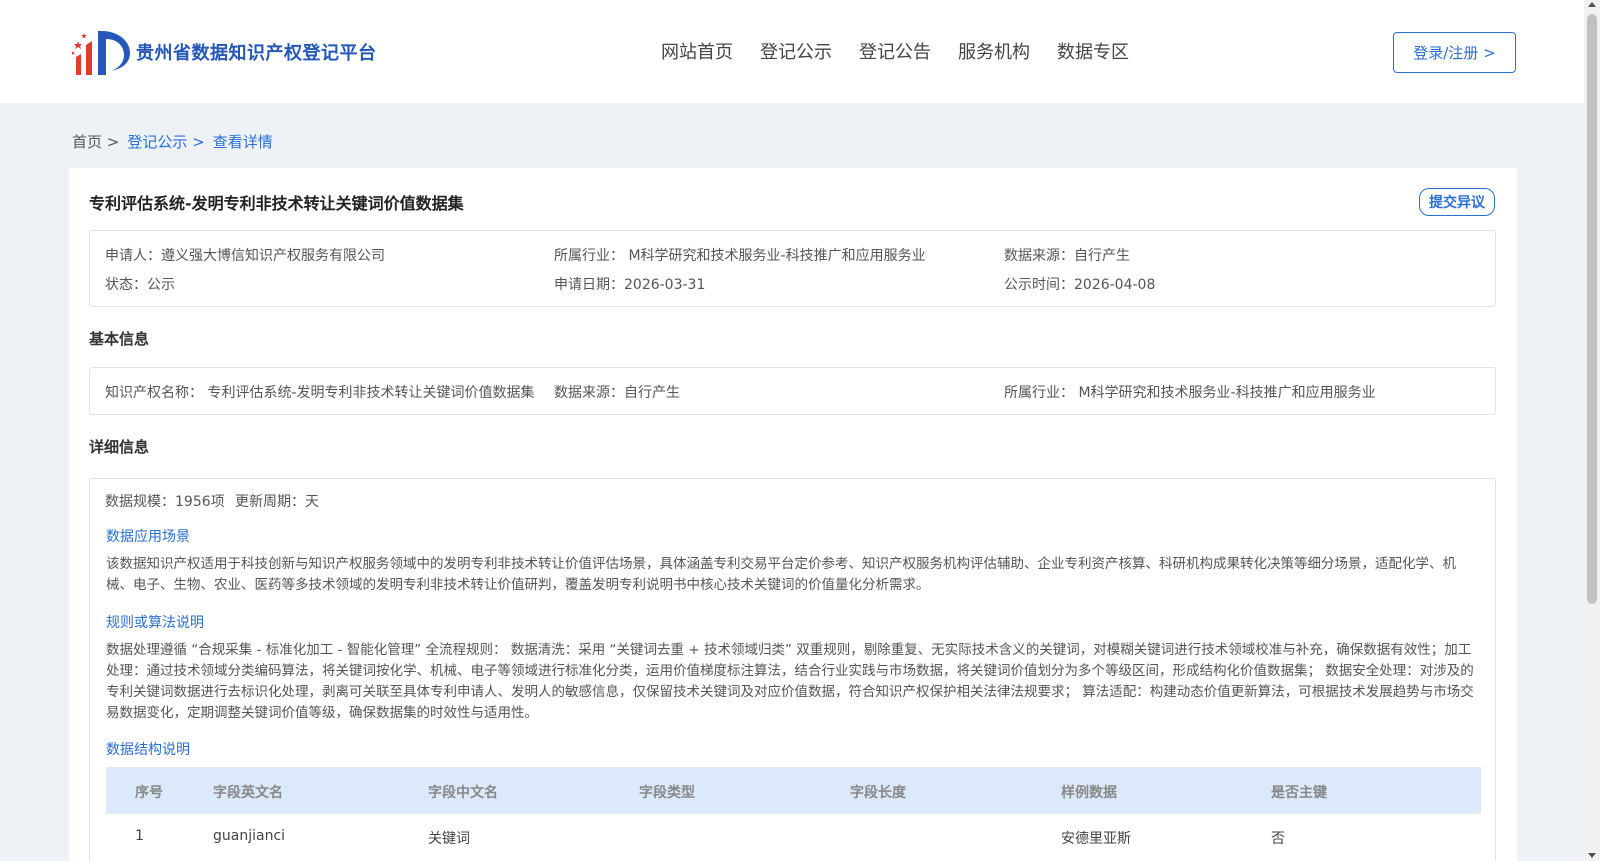  I want to click on nav-service-agencies: 服务机构, so click(994, 51).